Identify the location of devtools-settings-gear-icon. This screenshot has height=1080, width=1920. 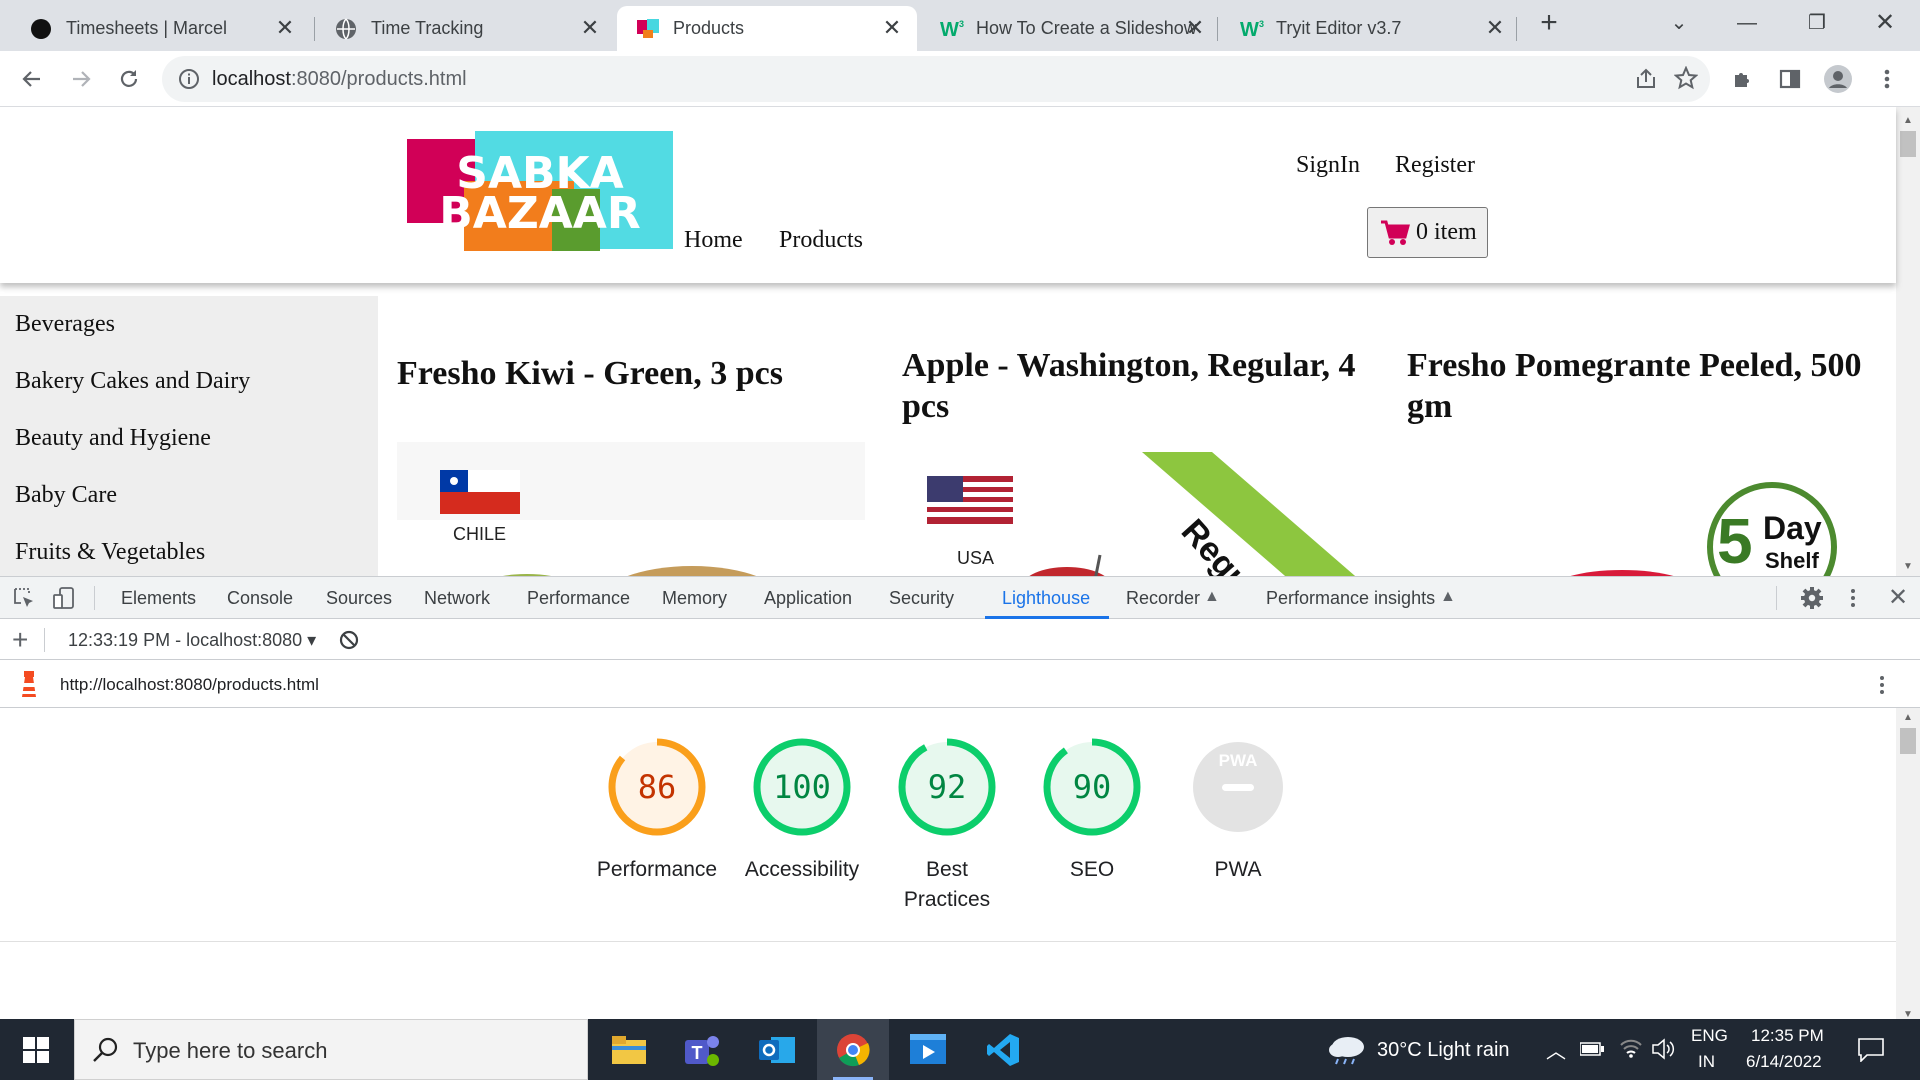
(1812, 598).